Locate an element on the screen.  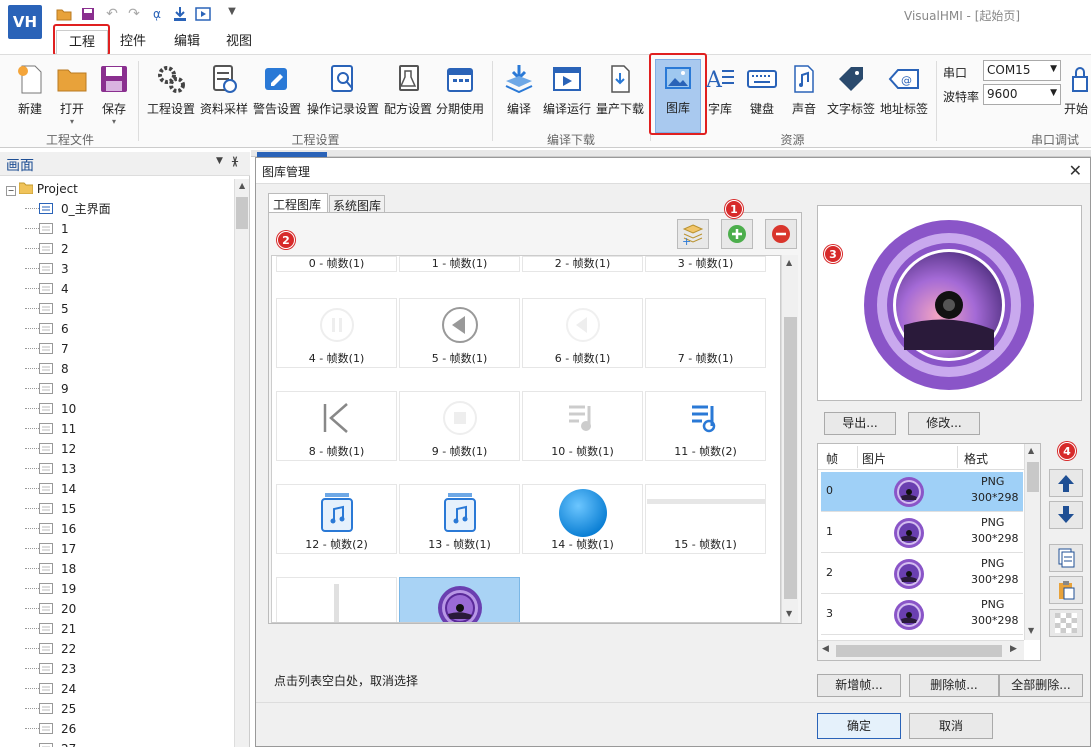
tree-item-screen: 19 is located at coordinates (38, 589).